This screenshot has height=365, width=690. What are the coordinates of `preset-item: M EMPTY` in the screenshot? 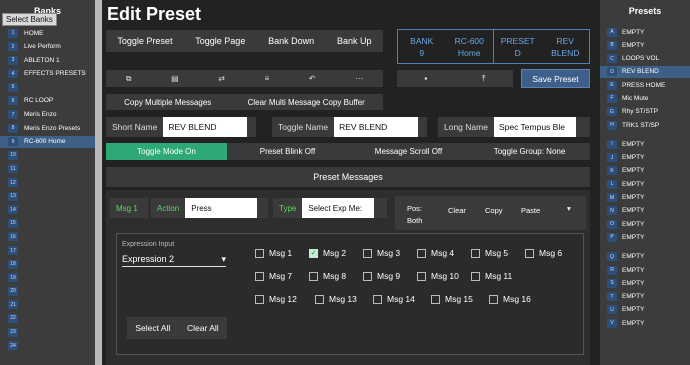 It's located at (645, 198).